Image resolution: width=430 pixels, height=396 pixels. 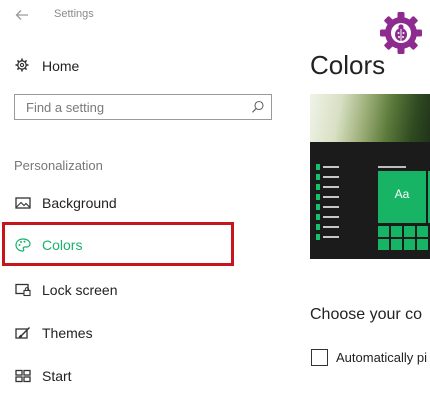 What do you see at coordinates (67, 333) in the screenshot?
I see `sidebar-item-label: Themes` at bounding box center [67, 333].